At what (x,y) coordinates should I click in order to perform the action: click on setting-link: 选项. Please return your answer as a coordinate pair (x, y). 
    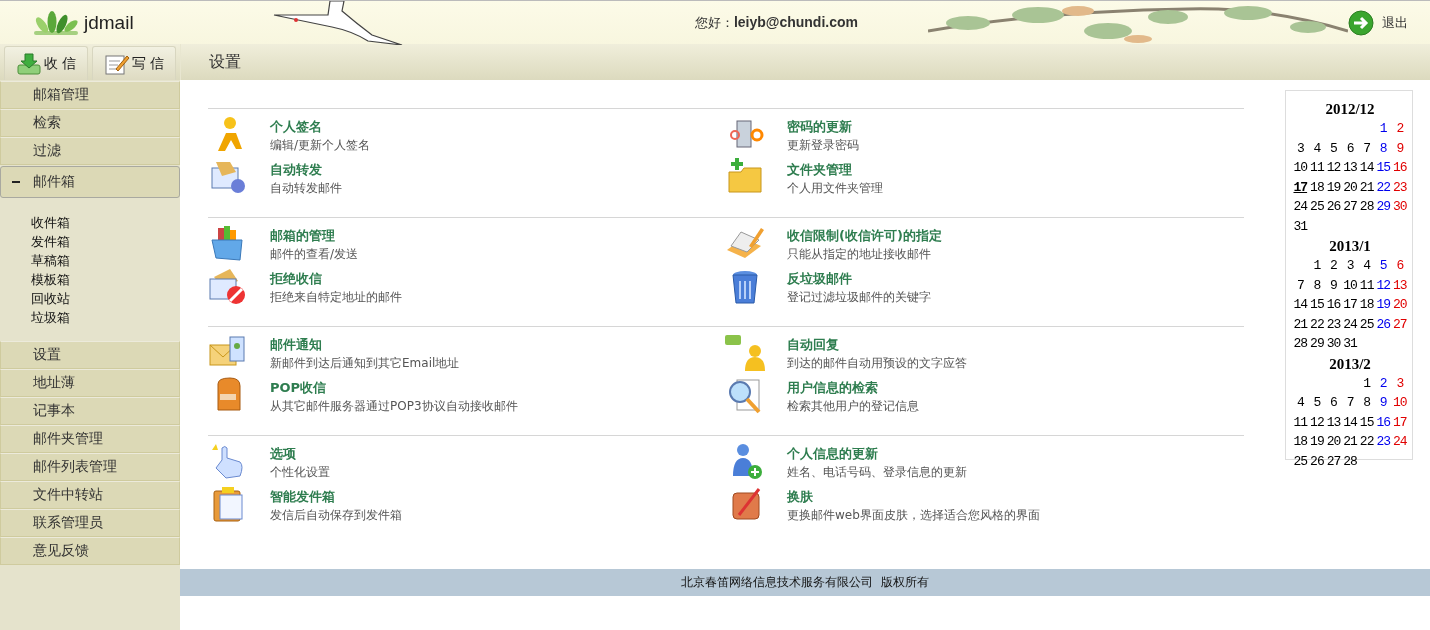
    Looking at the image, I should click on (300, 453).